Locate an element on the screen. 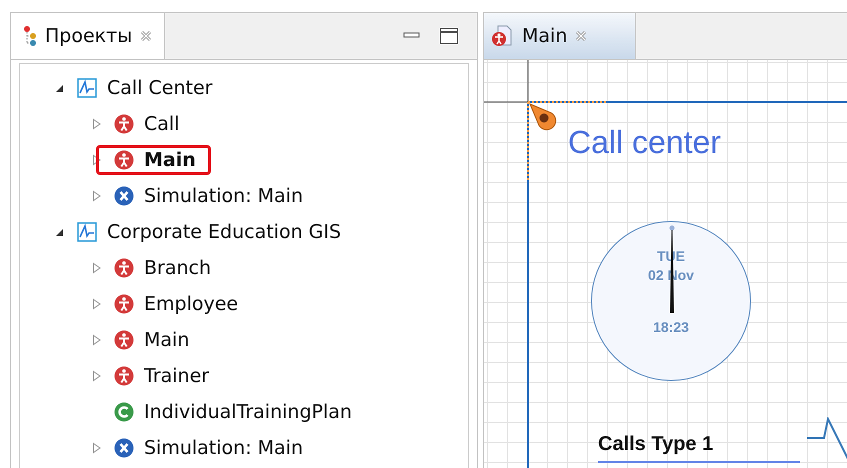 Image resolution: width=847 pixels, height=468 pixels. editor-tab: Main is located at coordinates (560, 36).